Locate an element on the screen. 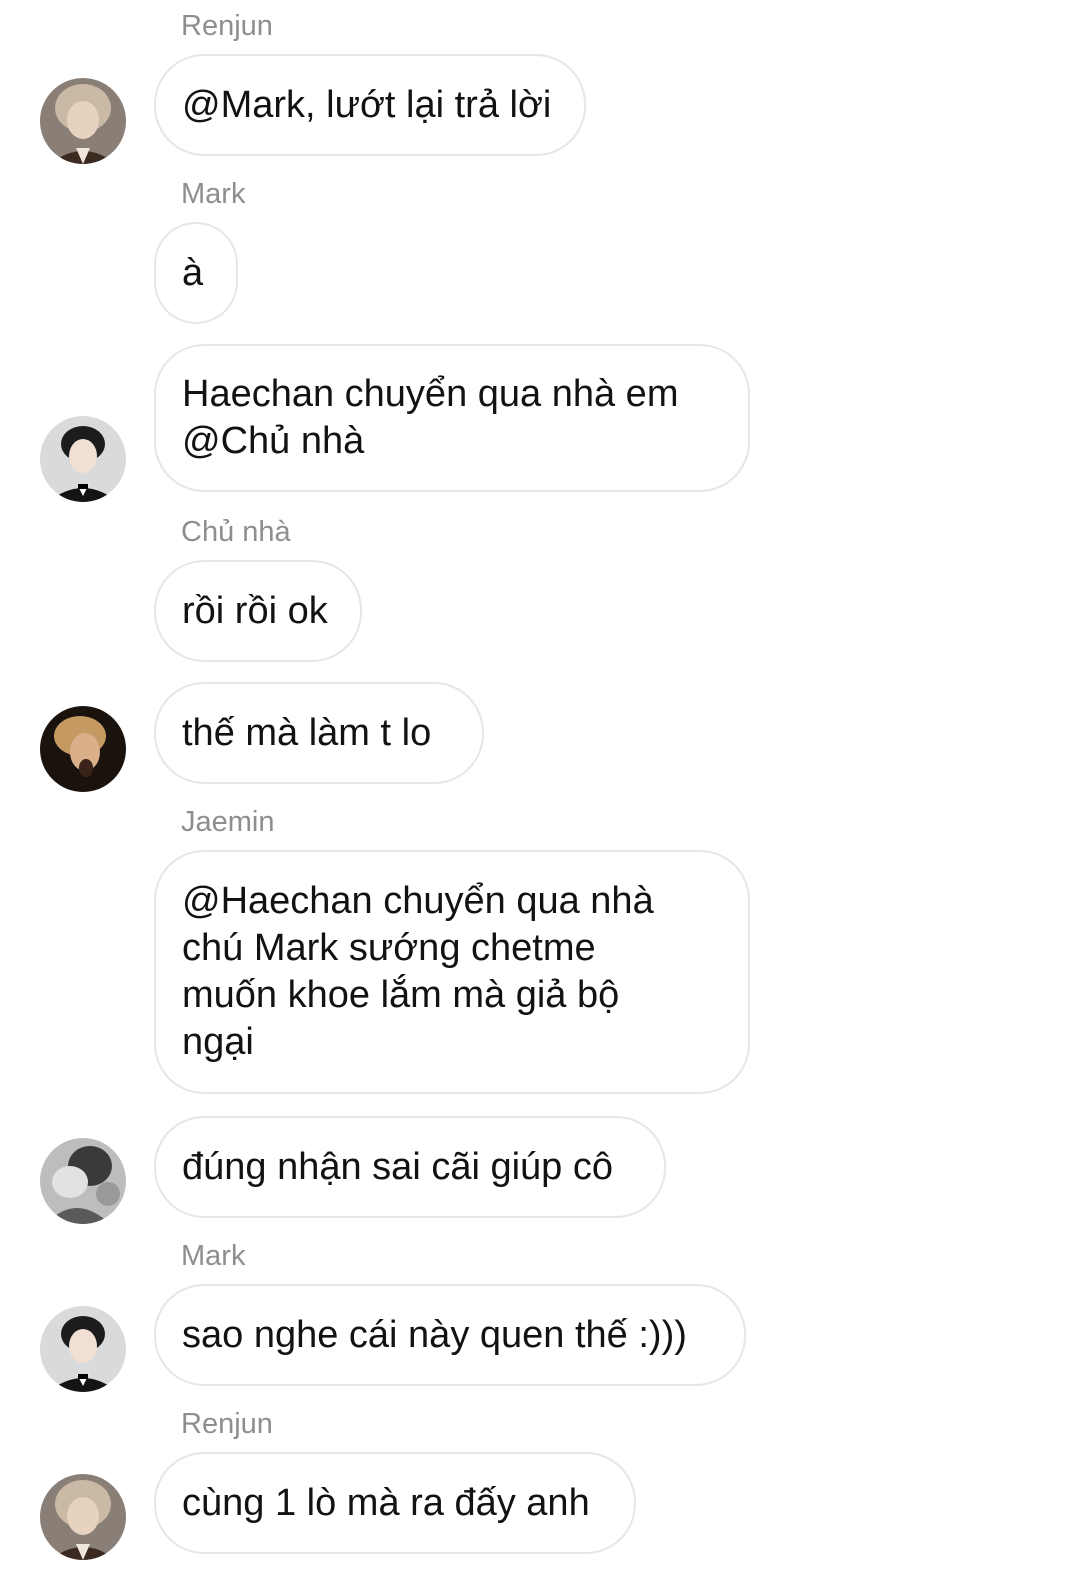 The width and height of the screenshot is (1080, 1578). avatar-chu-nha is located at coordinates (83, 749).